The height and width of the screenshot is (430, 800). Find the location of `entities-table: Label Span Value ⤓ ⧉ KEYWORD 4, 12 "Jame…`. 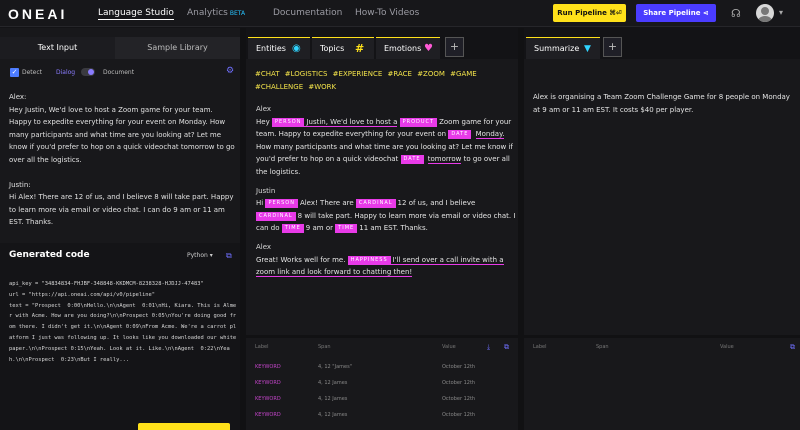

entities-table: Label Span Value ⤓ ⧉ KEYWORD 4, 12 "Jame… is located at coordinates (382, 384).